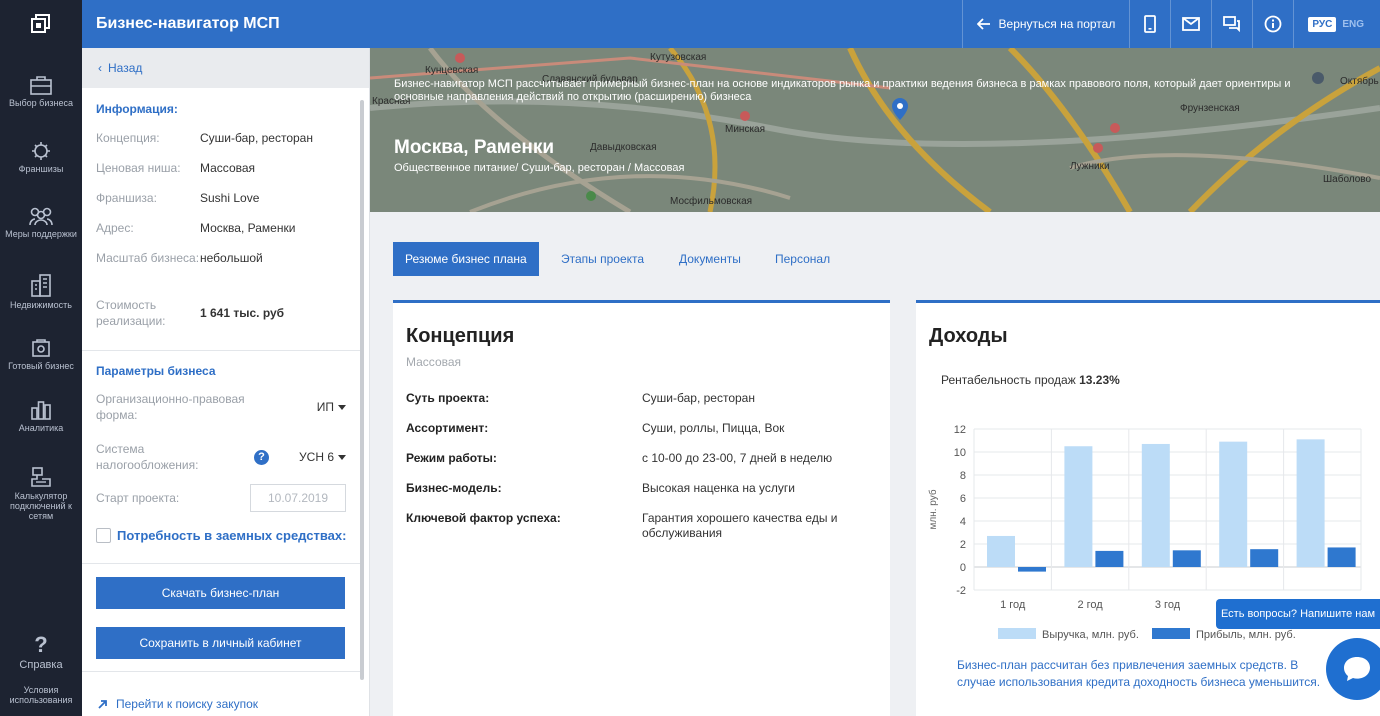 This screenshot has width=1380, height=716. I want to click on mail-icon, so click(1191, 24).